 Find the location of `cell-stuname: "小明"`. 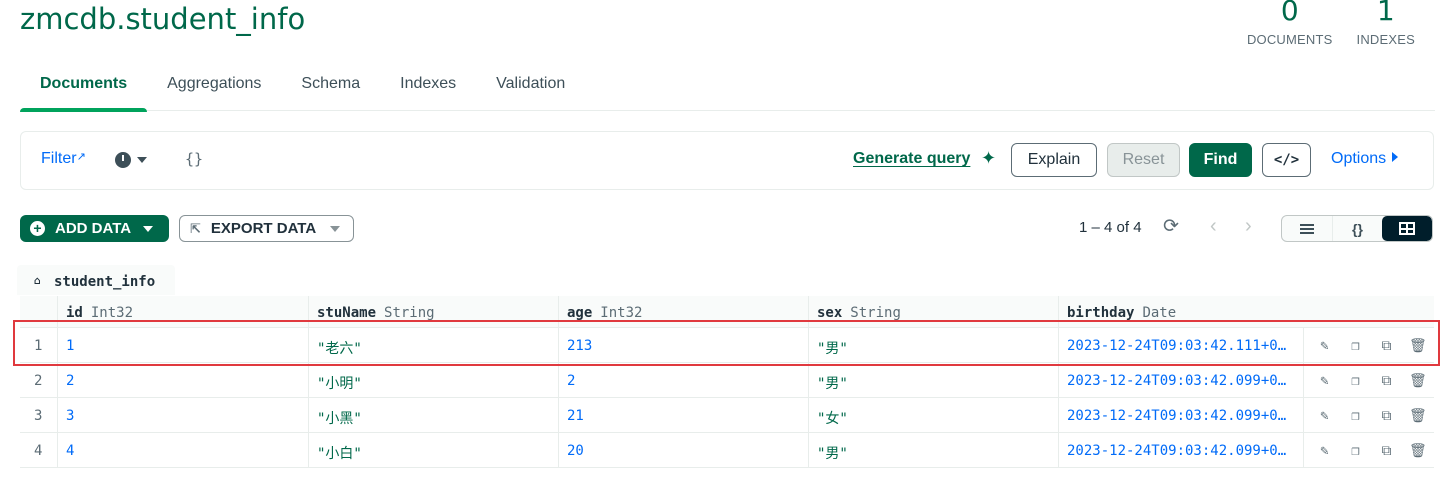

cell-stuname: "小明" is located at coordinates (433, 380).